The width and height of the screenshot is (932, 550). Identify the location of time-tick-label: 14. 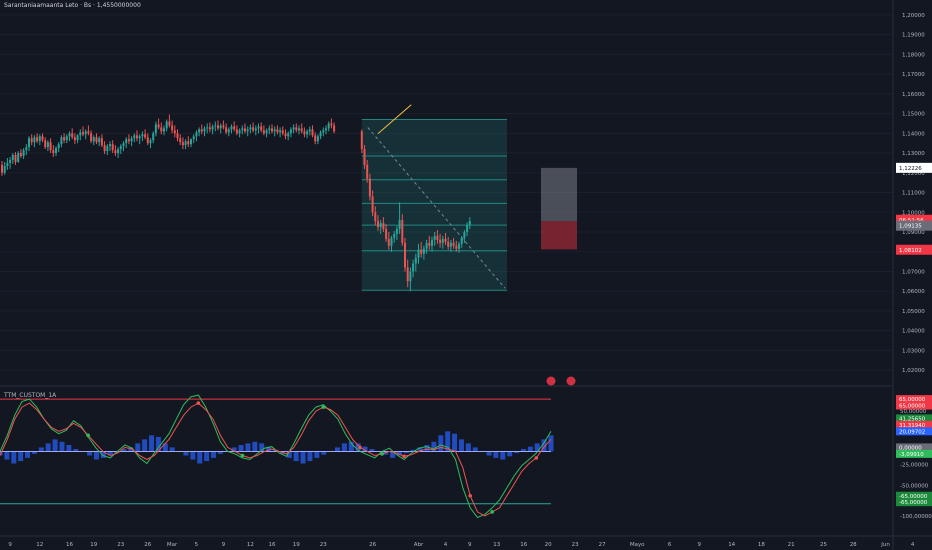
(731, 545).